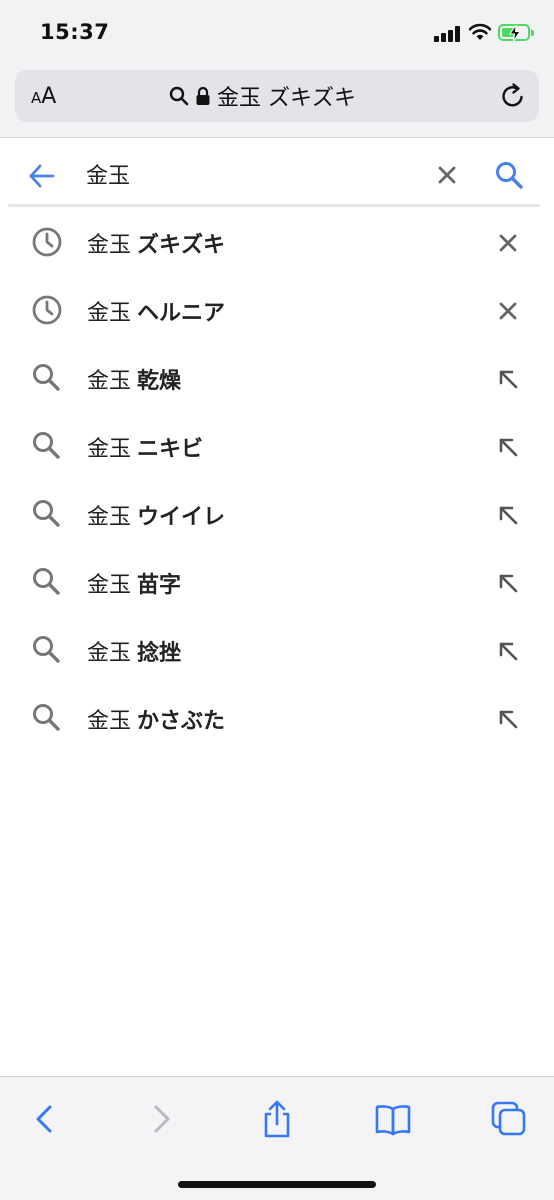 The width and height of the screenshot is (554, 1200). I want to click on browser-address-area: AA 金玉 ズキズキ, so click(277, 100).